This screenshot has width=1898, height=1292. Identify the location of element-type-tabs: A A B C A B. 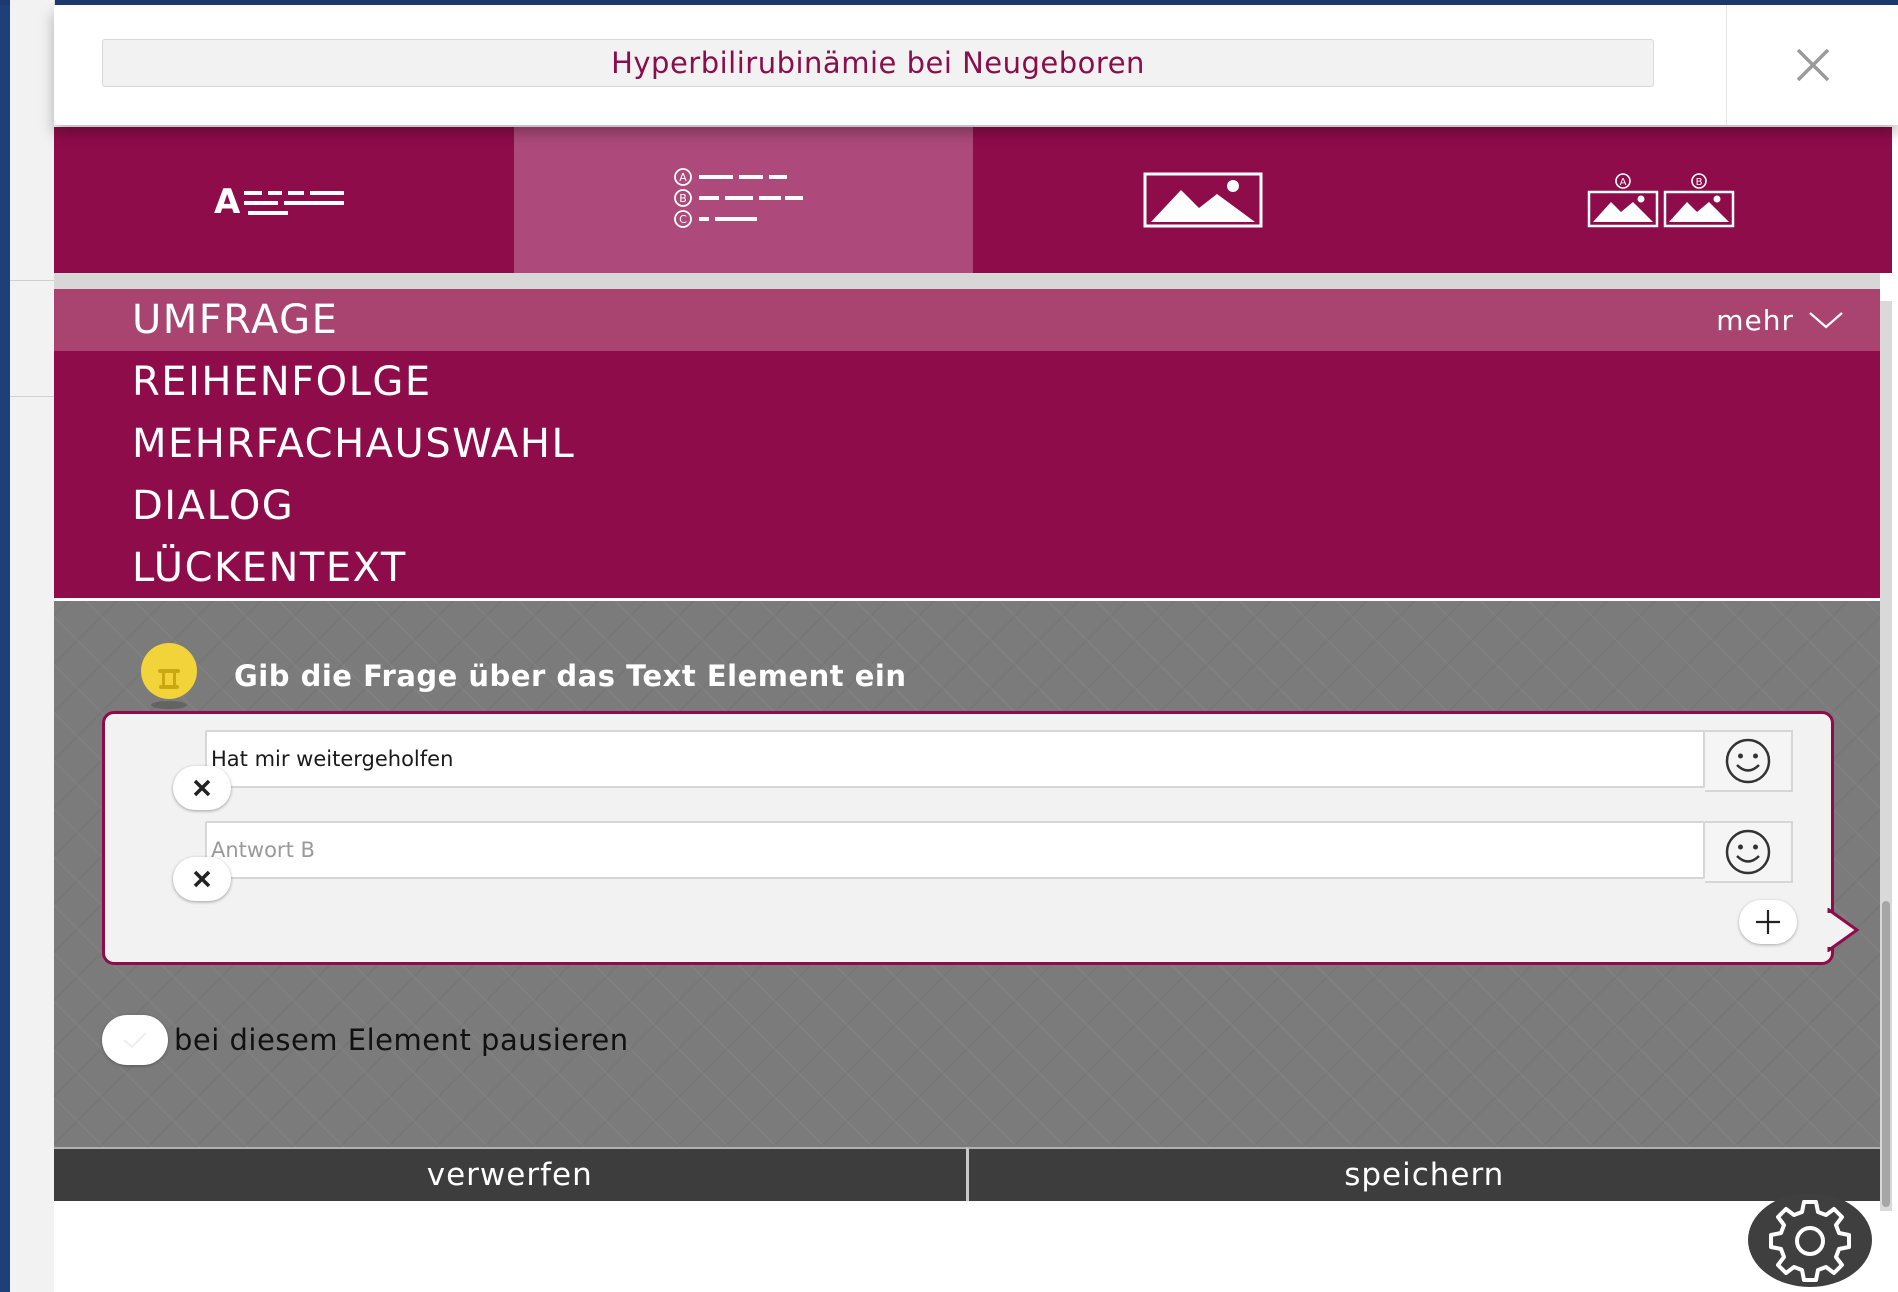
(973, 200).